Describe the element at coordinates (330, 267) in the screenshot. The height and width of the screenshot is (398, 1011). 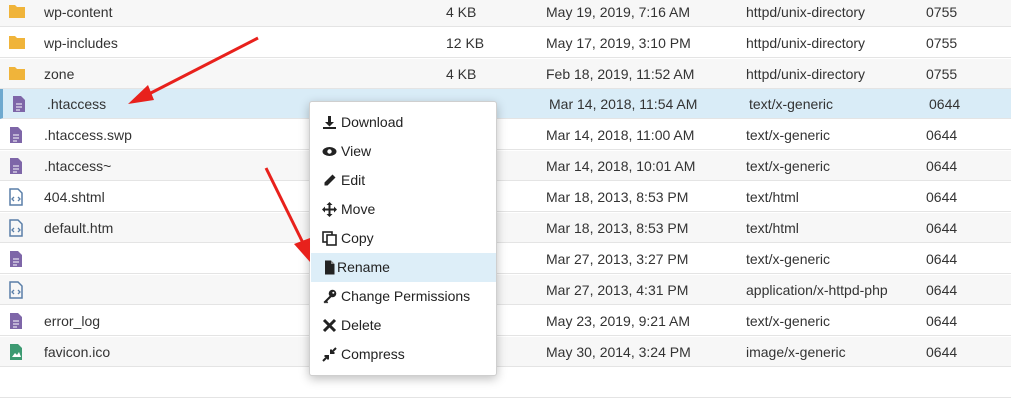
I see `file-icon` at that location.